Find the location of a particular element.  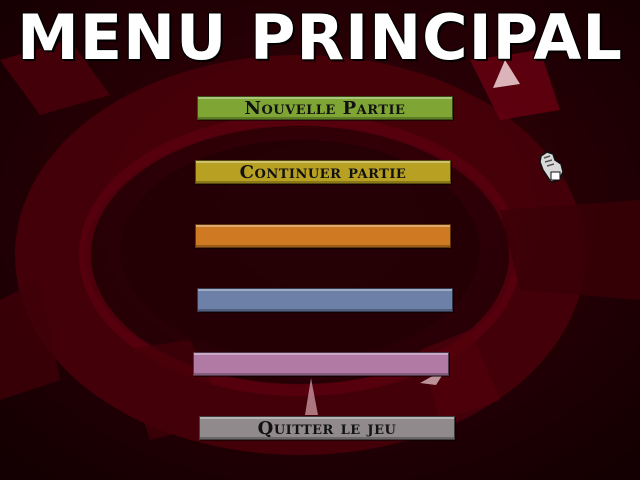

quit-game-button: Quitter le jeu is located at coordinates (327, 428).